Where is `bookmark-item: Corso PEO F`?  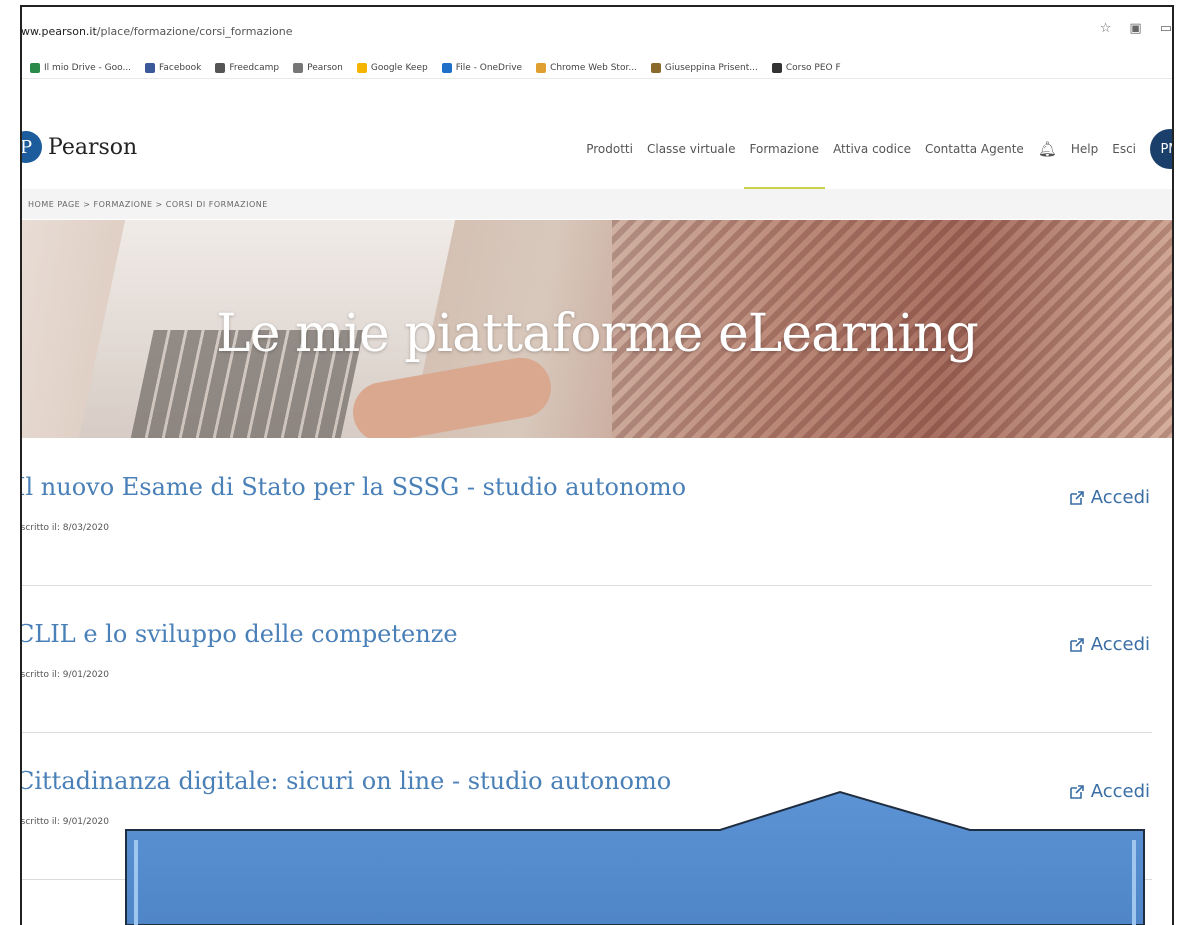
bookmark-item: Corso PEO F is located at coordinates (806, 67).